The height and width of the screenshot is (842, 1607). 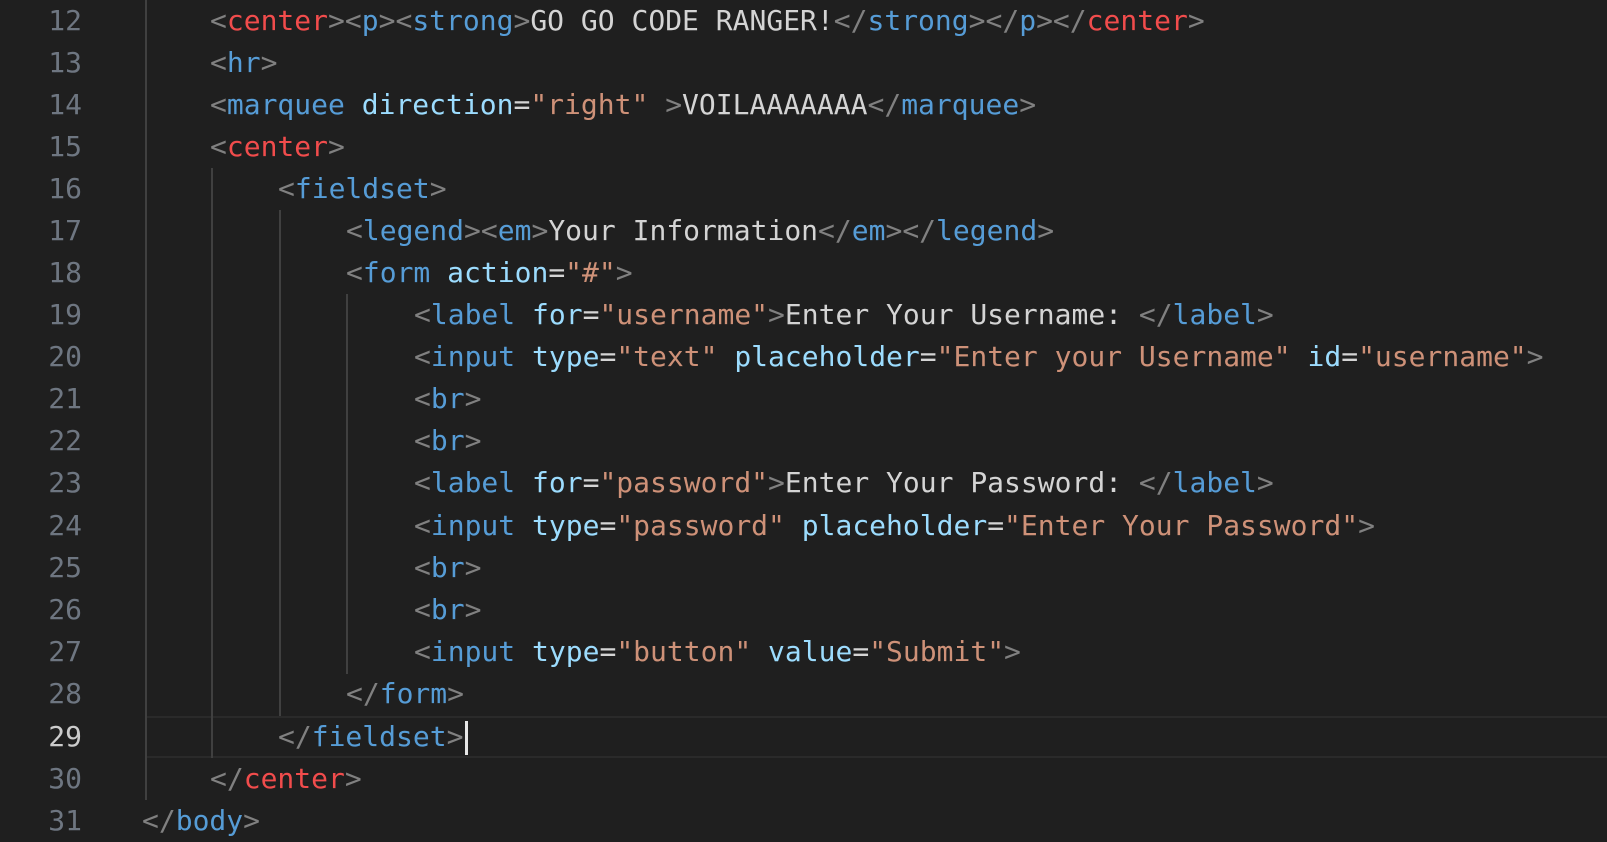 What do you see at coordinates (961, 482) in the screenshot?
I see `text-content: Enter Your Password:` at bounding box center [961, 482].